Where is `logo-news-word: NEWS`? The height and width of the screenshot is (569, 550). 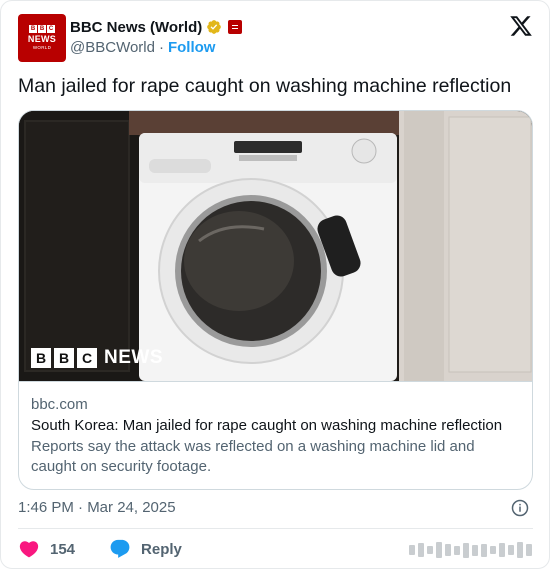
logo-news-word: NEWS is located at coordinates (133, 357).